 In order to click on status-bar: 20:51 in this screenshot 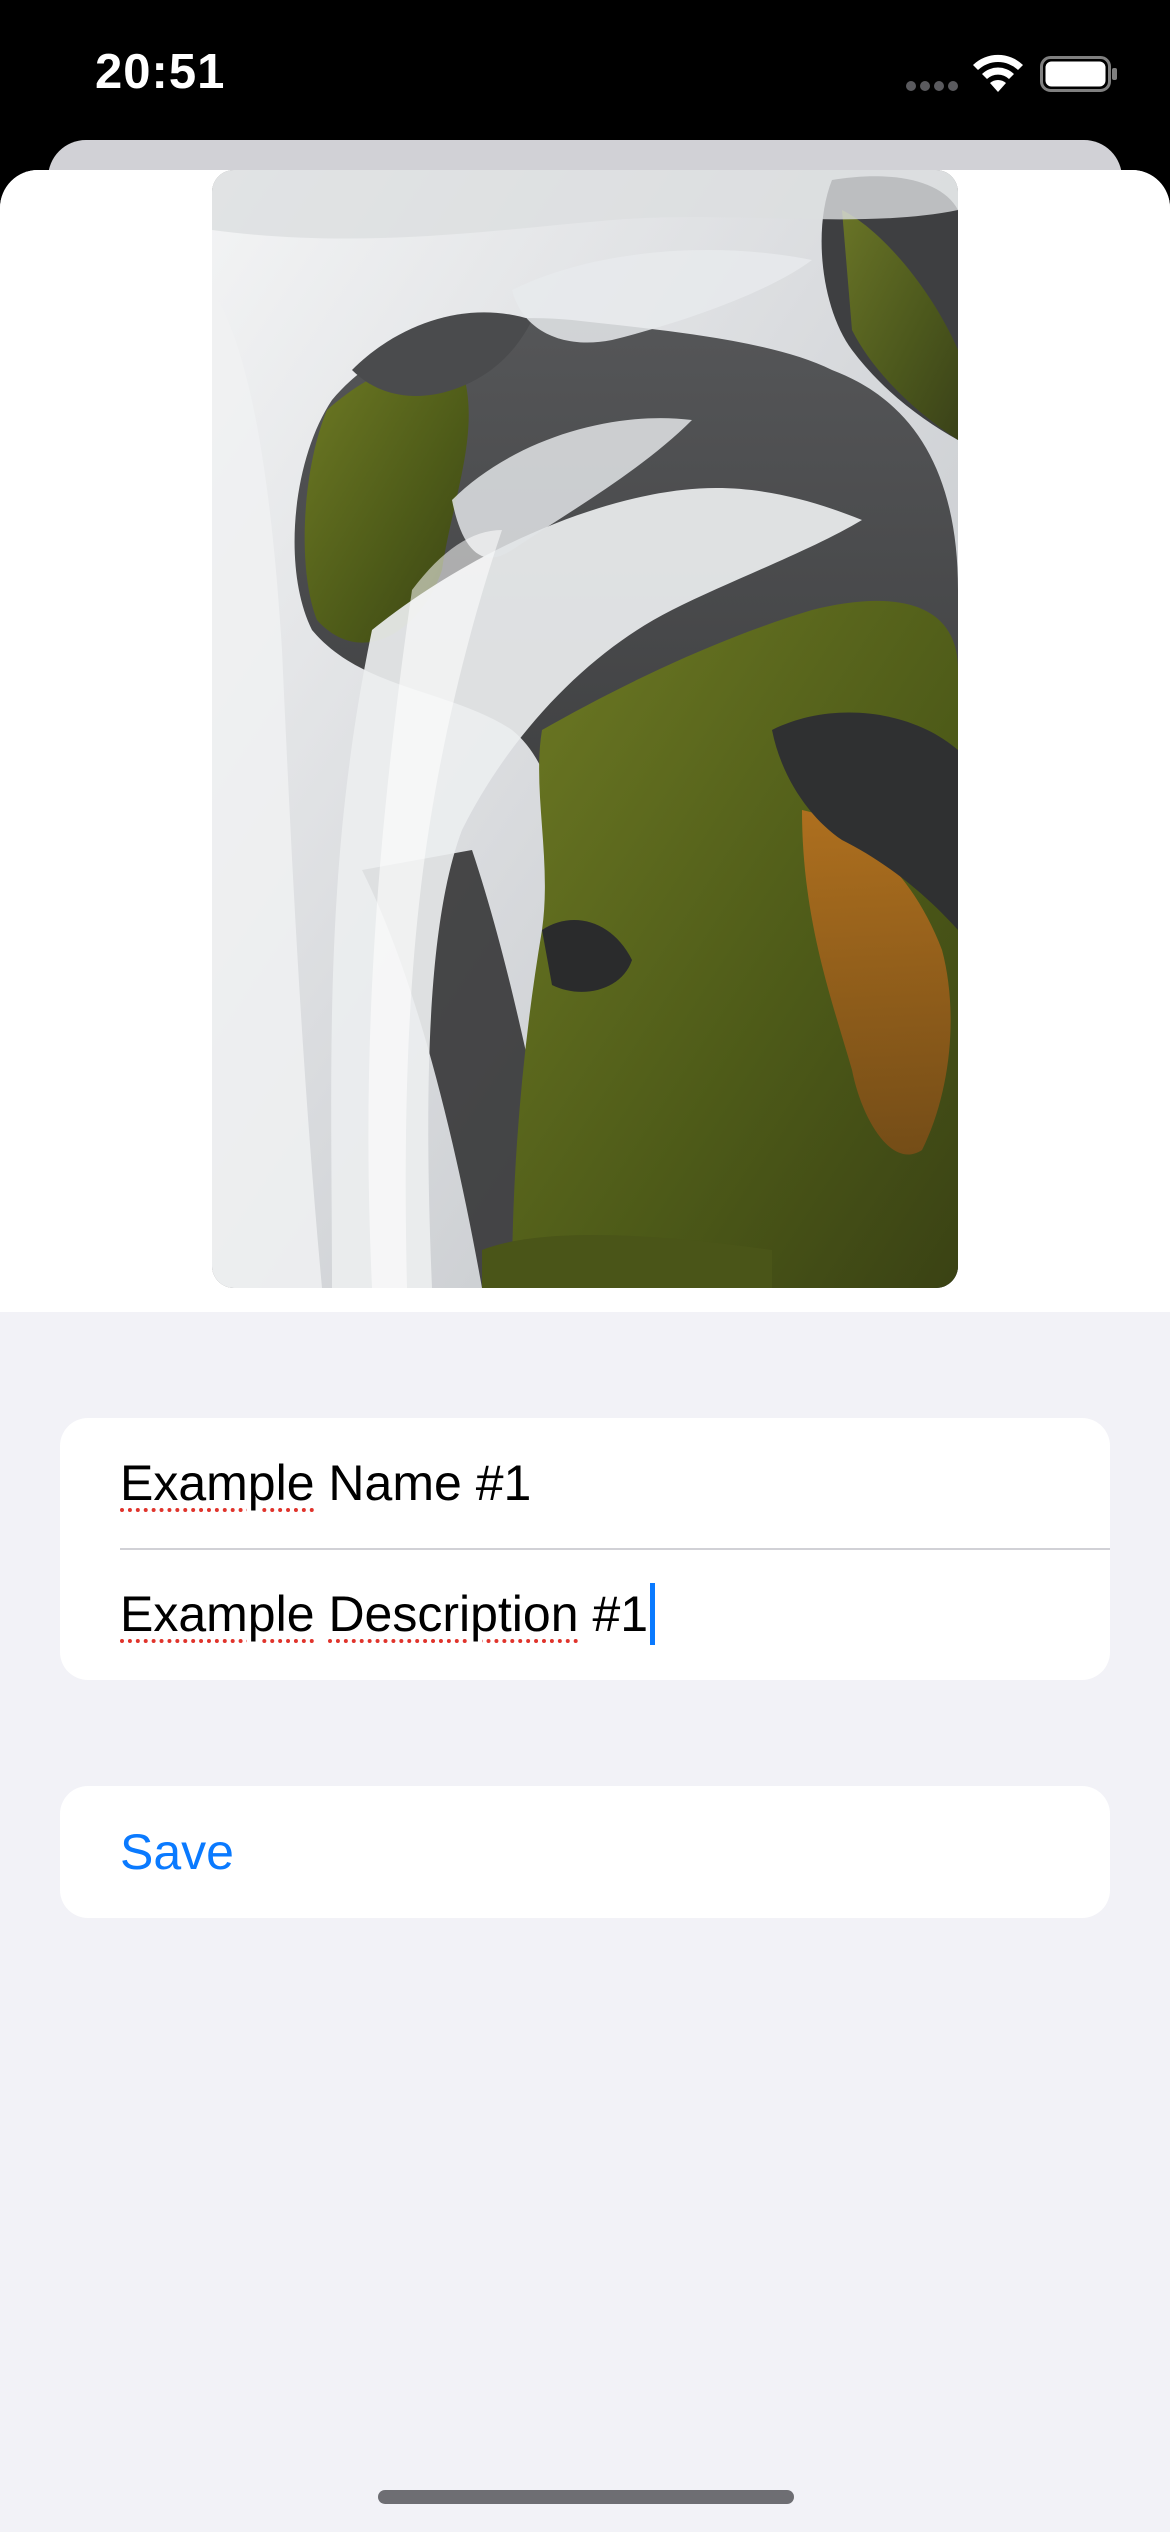, I will do `click(585, 75)`.